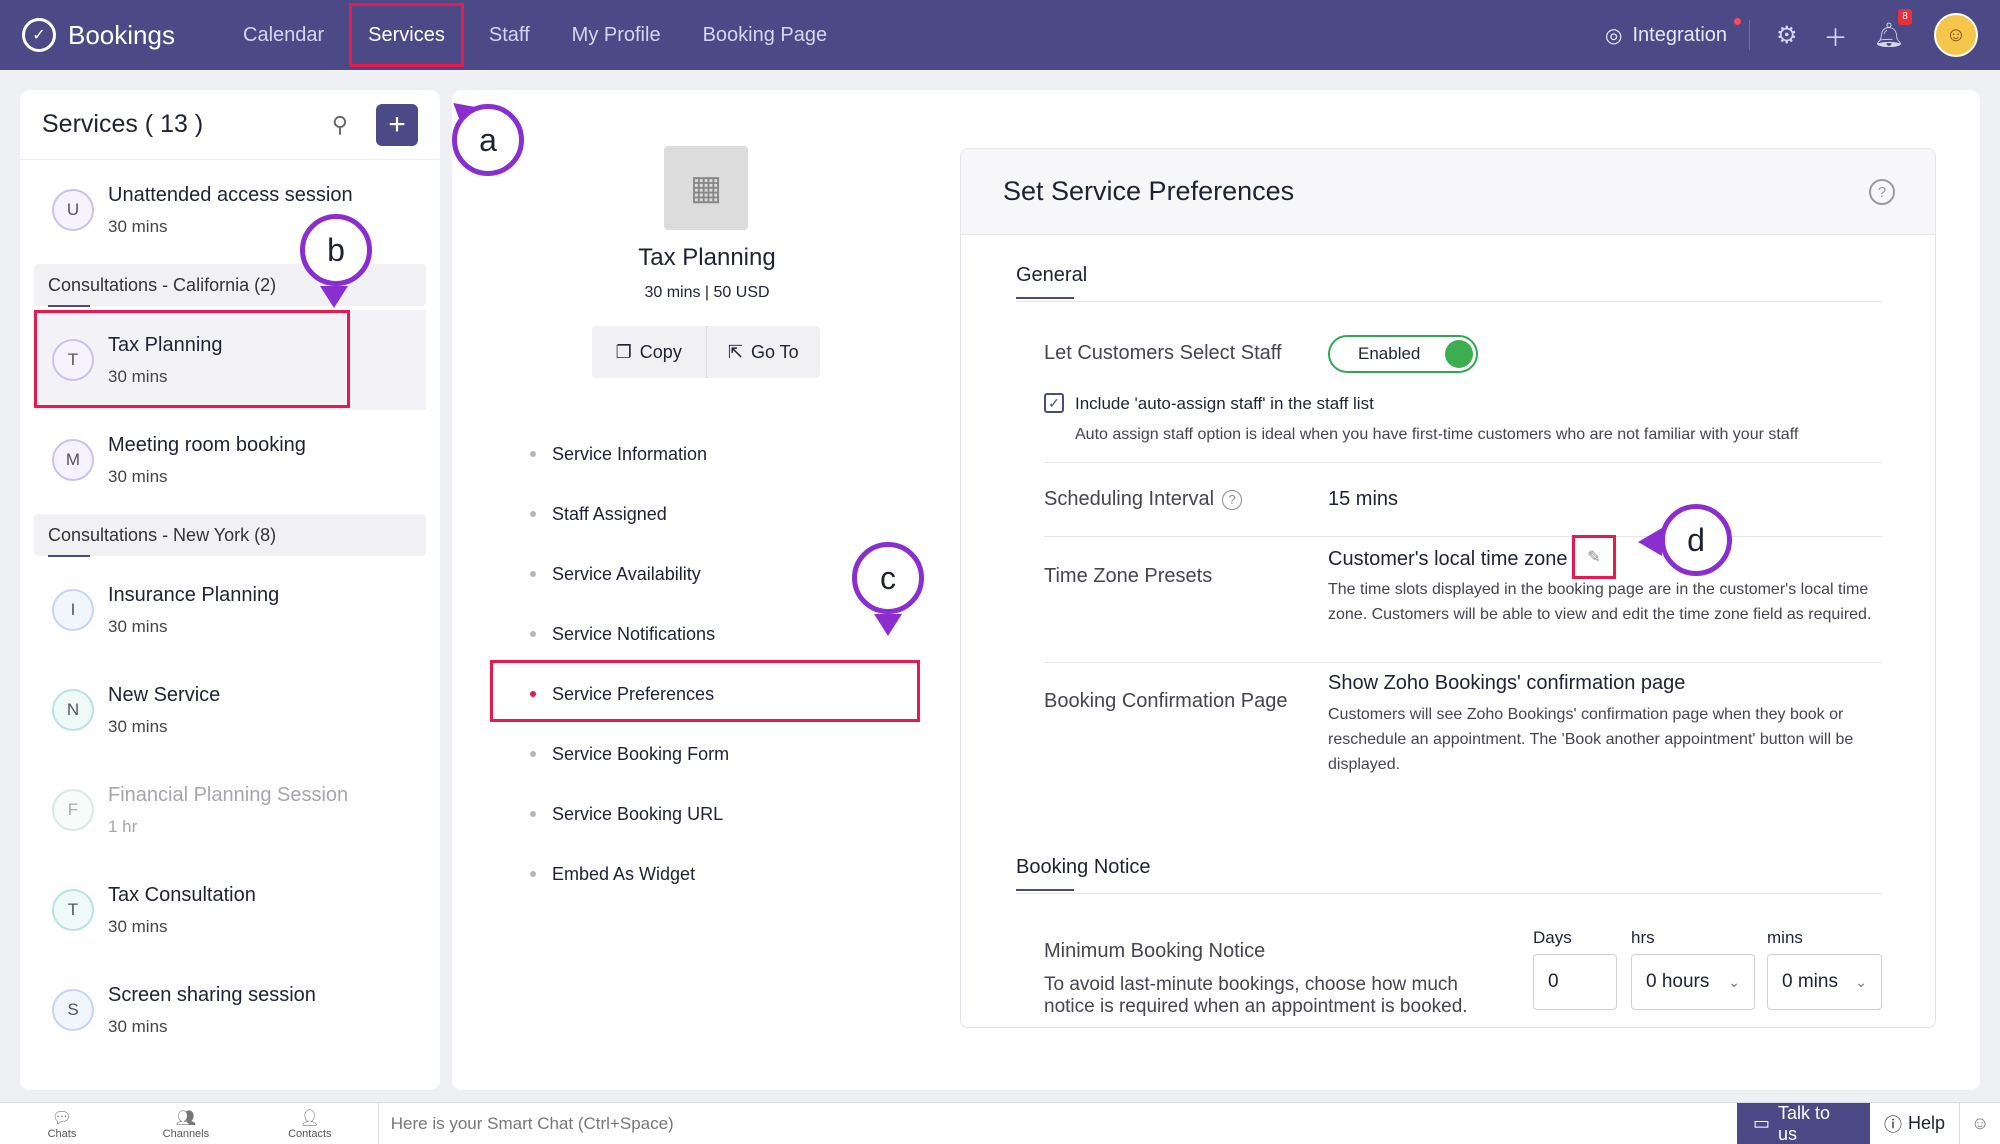 The width and height of the screenshot is (2000, 1144). Describe the element at coordinates (1810, 981) in the screenshot. I see `minutes-value: 0 mins` at that location.